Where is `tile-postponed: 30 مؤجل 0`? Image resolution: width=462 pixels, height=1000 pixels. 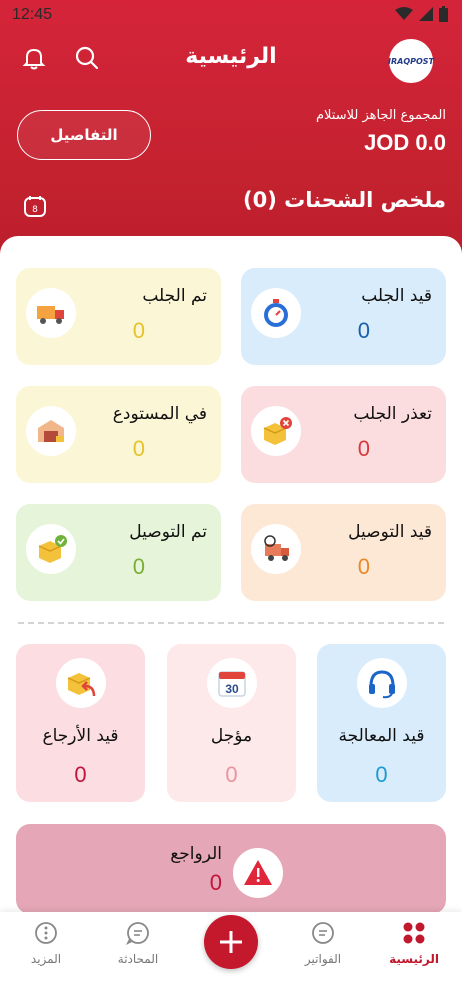
tile-postponed: 30 مؤجل 0 is located at coordinates (231, 723).